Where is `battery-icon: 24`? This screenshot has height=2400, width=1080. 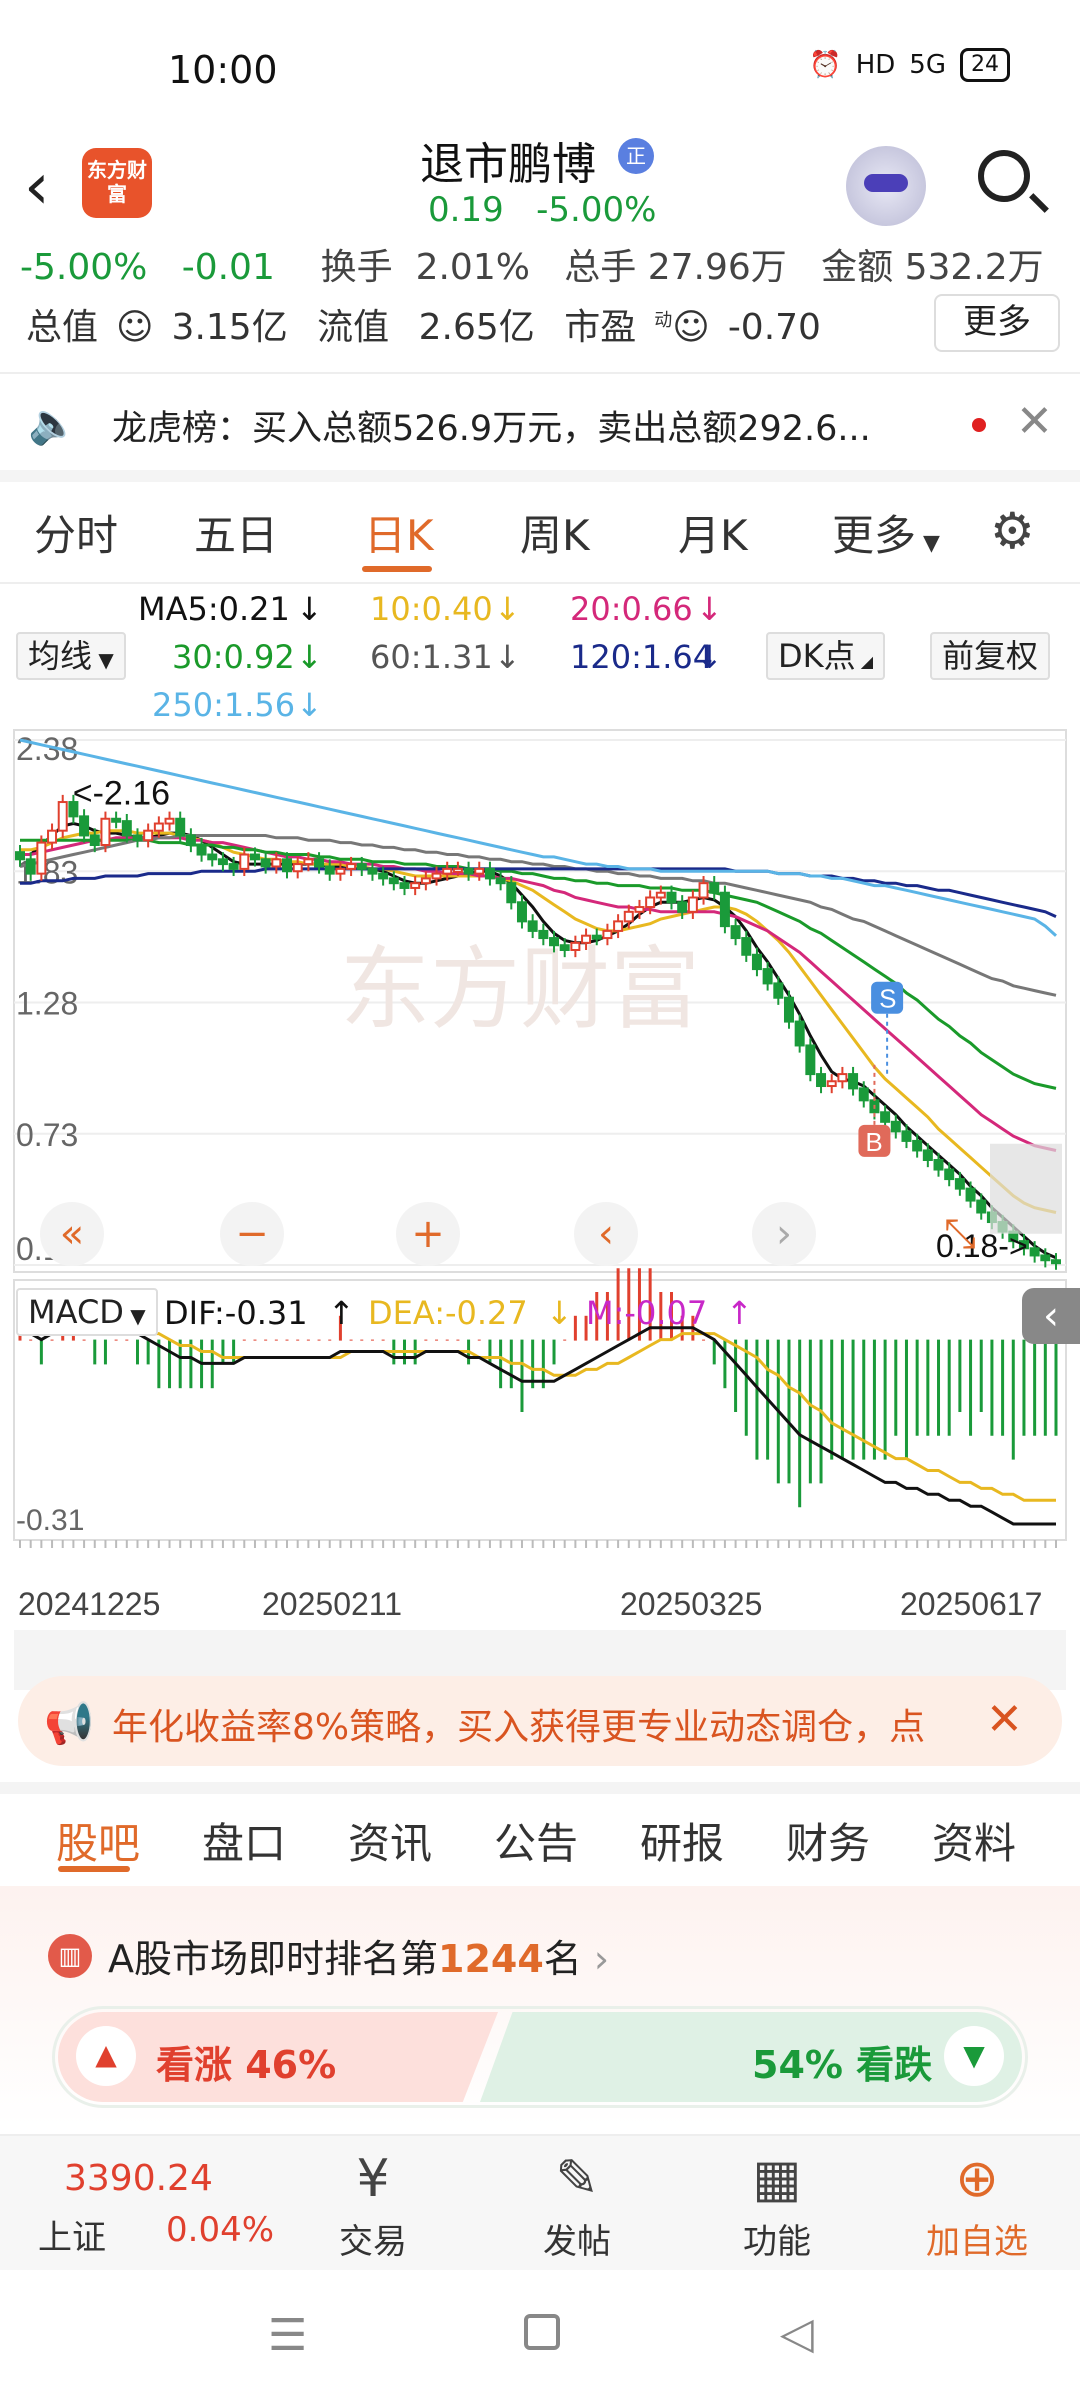 battery-icon: 24 is located at coordinates (985, 65).